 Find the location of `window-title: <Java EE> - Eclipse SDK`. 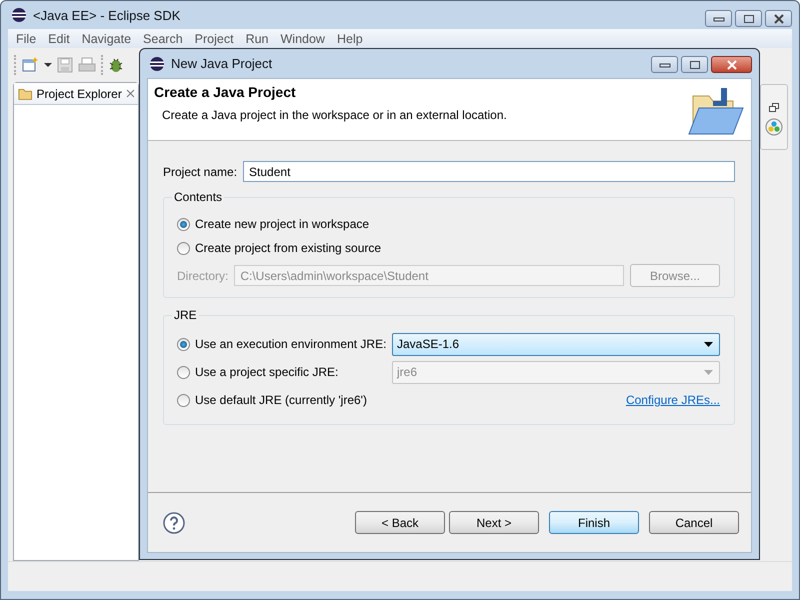

window-title: <Java EE> - Eclipse SDK is located at coordinates (106, 15).